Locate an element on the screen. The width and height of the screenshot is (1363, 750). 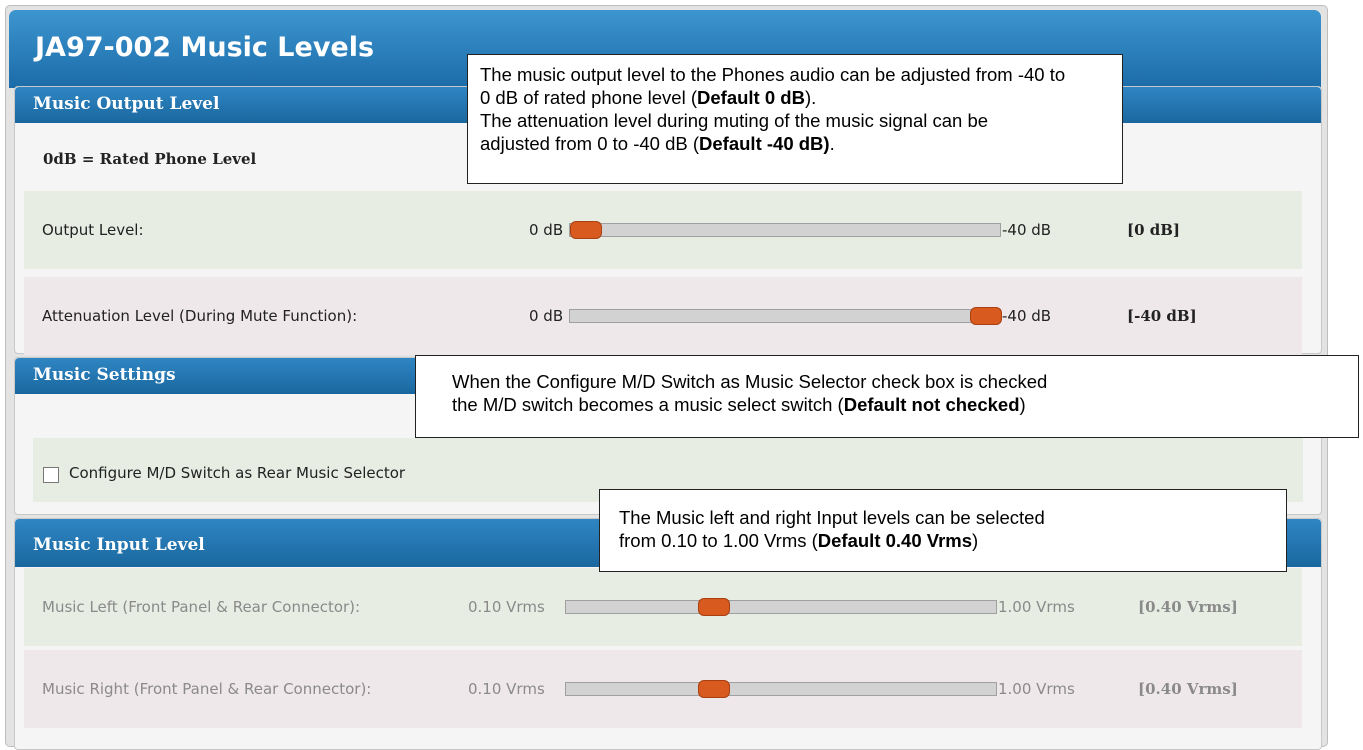
attenuation-level-min: 0 dB is located at coordinates (546, 316).